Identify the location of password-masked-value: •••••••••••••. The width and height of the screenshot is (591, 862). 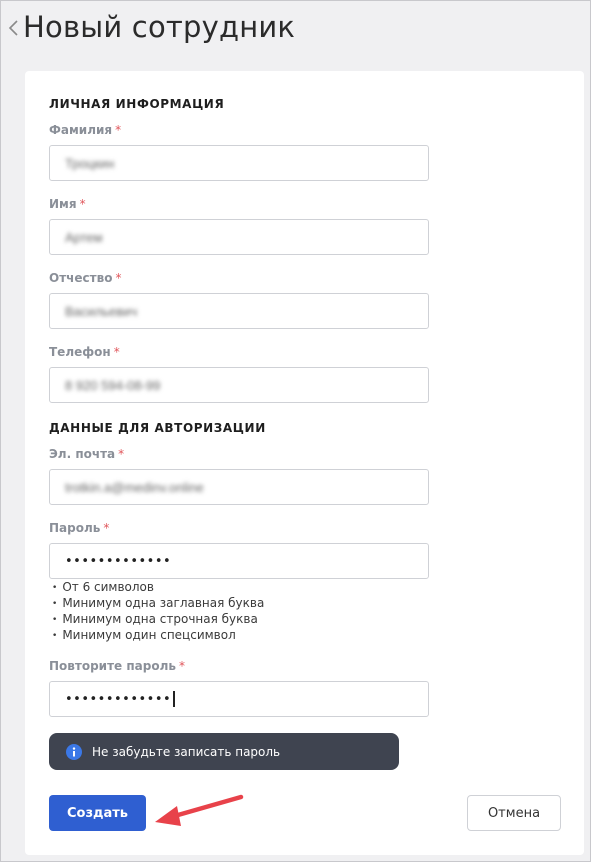
(118, 561).